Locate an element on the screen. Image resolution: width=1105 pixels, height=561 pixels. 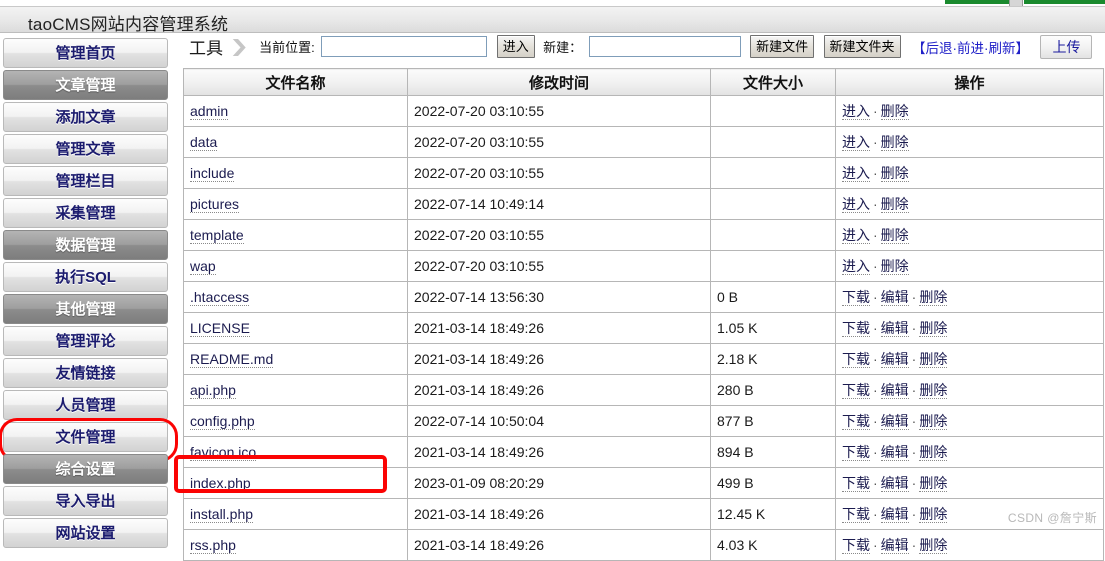
sidebar-item-2: 添加文章 is located at coordinates (85, 117).